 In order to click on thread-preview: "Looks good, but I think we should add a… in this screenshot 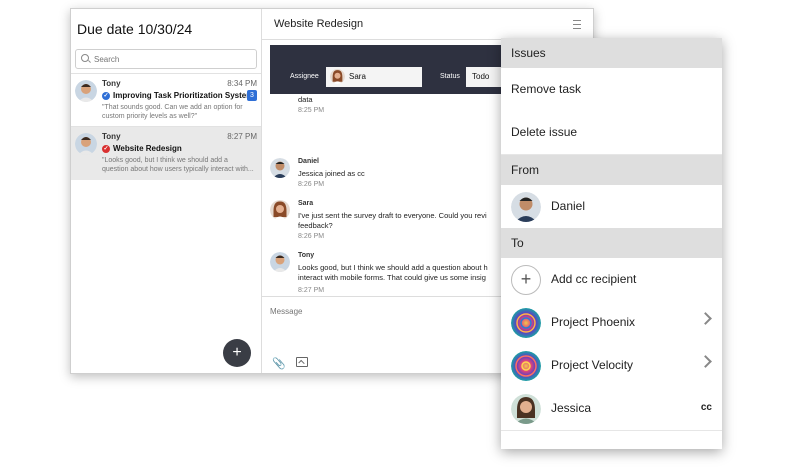, I will do `click(178, 165)`.